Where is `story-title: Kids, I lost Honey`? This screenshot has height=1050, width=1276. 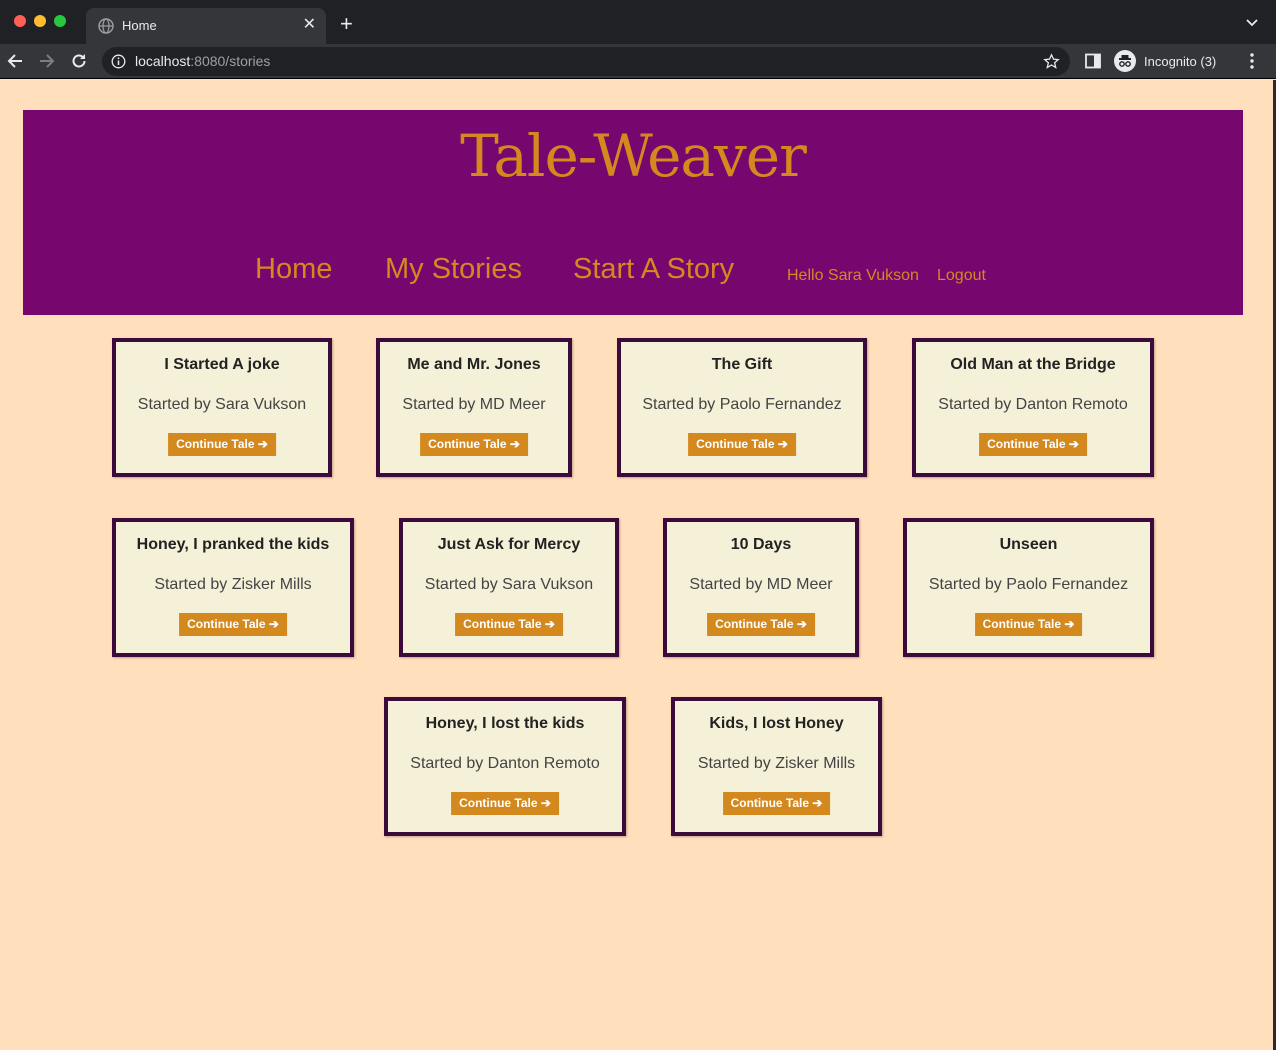 story-title: Kids, I lost Honey is located at coordinates (776, 723).